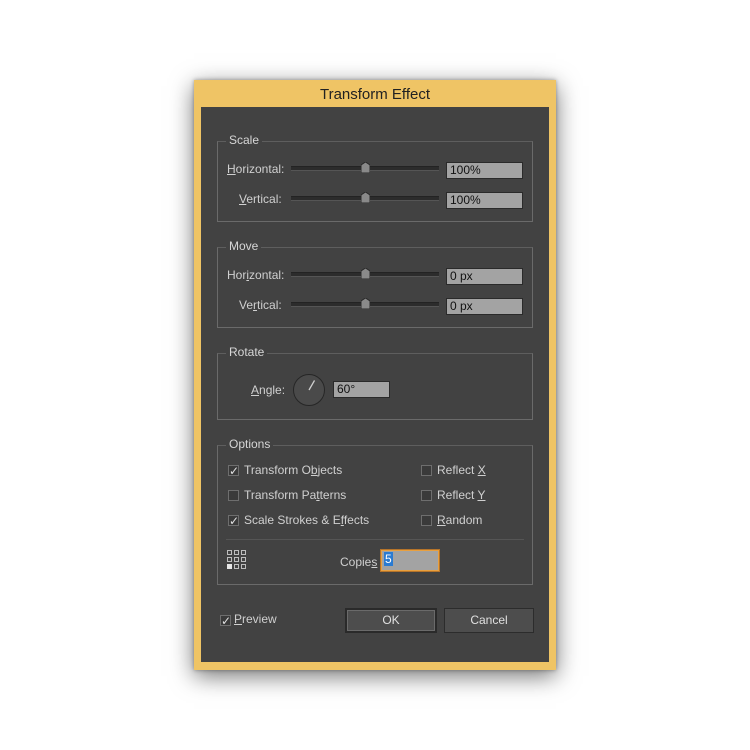 The width and height of the screenshot is (750, 750). Describe the element at coordinates (375, 282) in the screenshot. I see `move-group: Move Horizontal: 0 px Vertical: 0 px` at that location.